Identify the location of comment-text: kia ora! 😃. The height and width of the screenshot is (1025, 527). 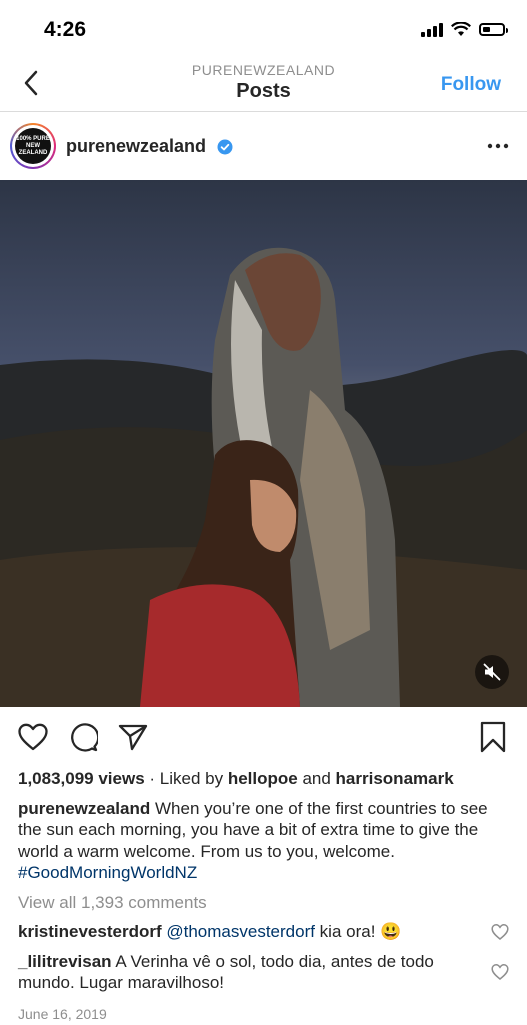
(358, 931).